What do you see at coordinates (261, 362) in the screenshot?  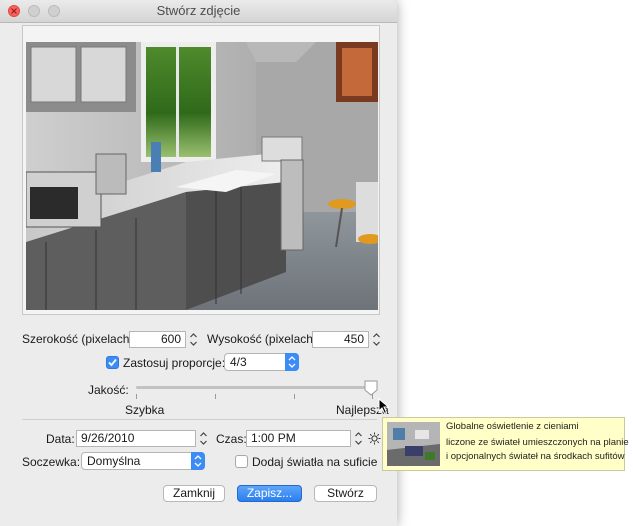 I see `proportions-select: 4/3` at bounding box center [261, 362].